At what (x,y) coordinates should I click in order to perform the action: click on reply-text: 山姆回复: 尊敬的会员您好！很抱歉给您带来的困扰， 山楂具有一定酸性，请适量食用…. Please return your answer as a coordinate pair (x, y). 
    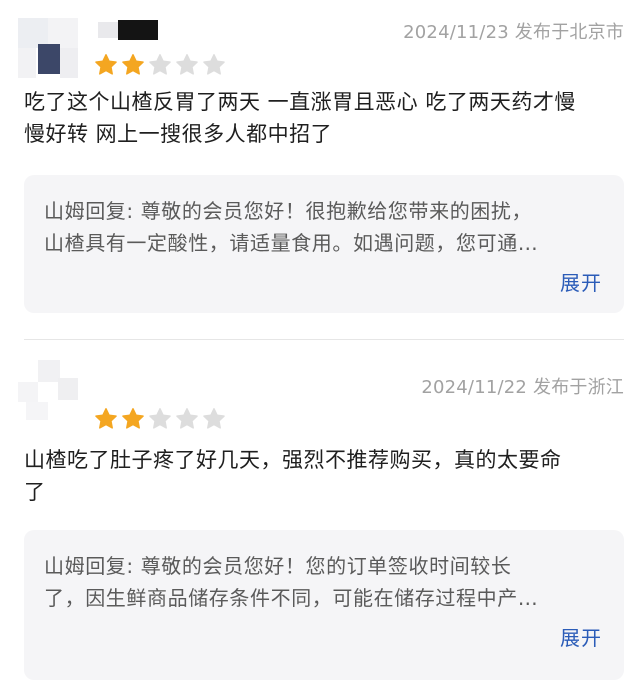
    Looking at the image, I should click on (326, 227).